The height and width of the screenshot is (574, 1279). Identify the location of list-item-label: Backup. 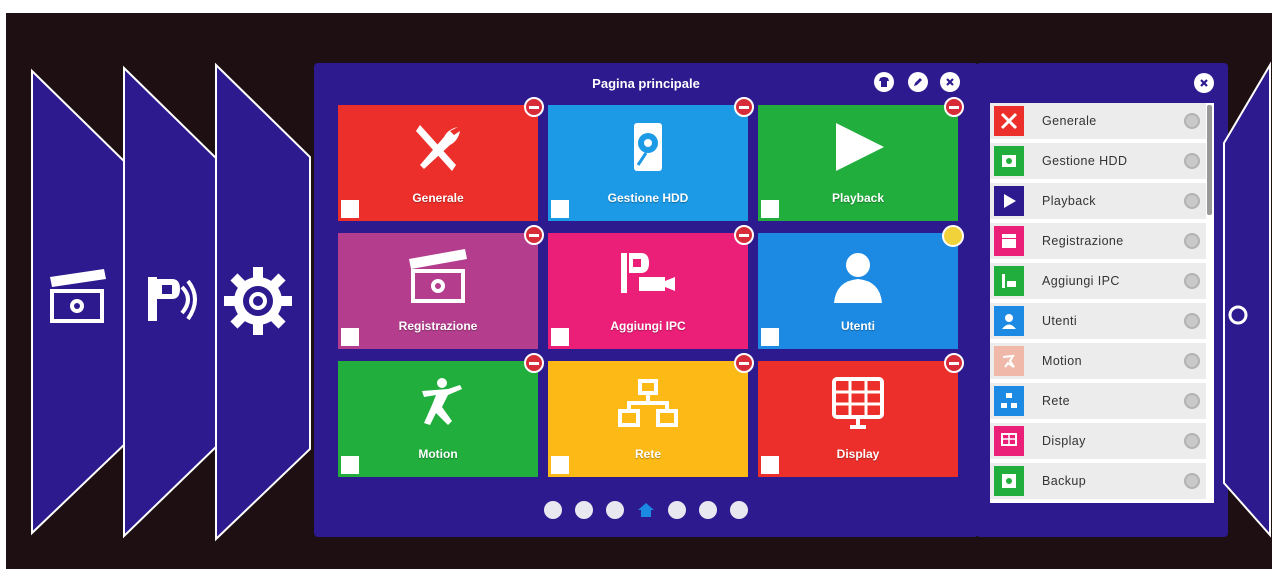
(1064, 481).